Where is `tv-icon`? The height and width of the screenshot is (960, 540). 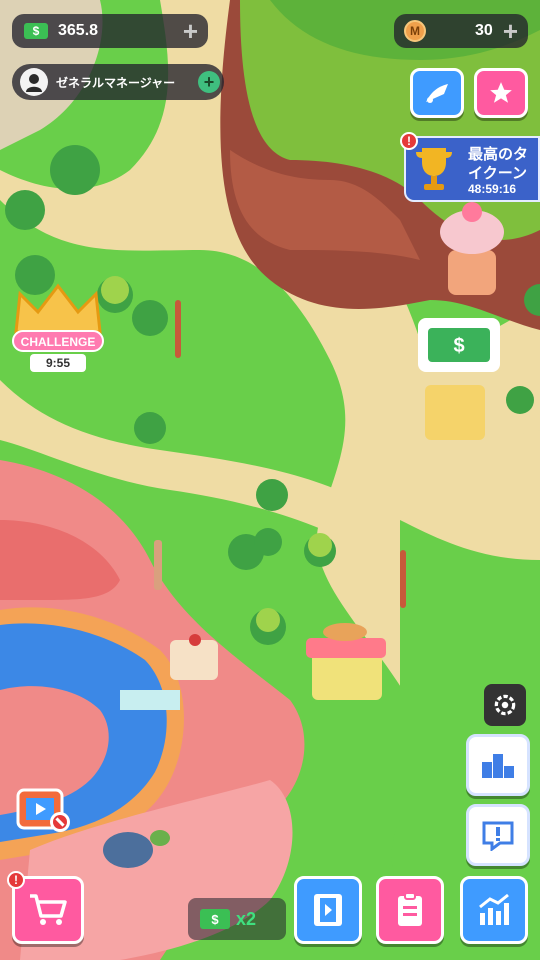 tv-icon is located at coordinates (43, 810).